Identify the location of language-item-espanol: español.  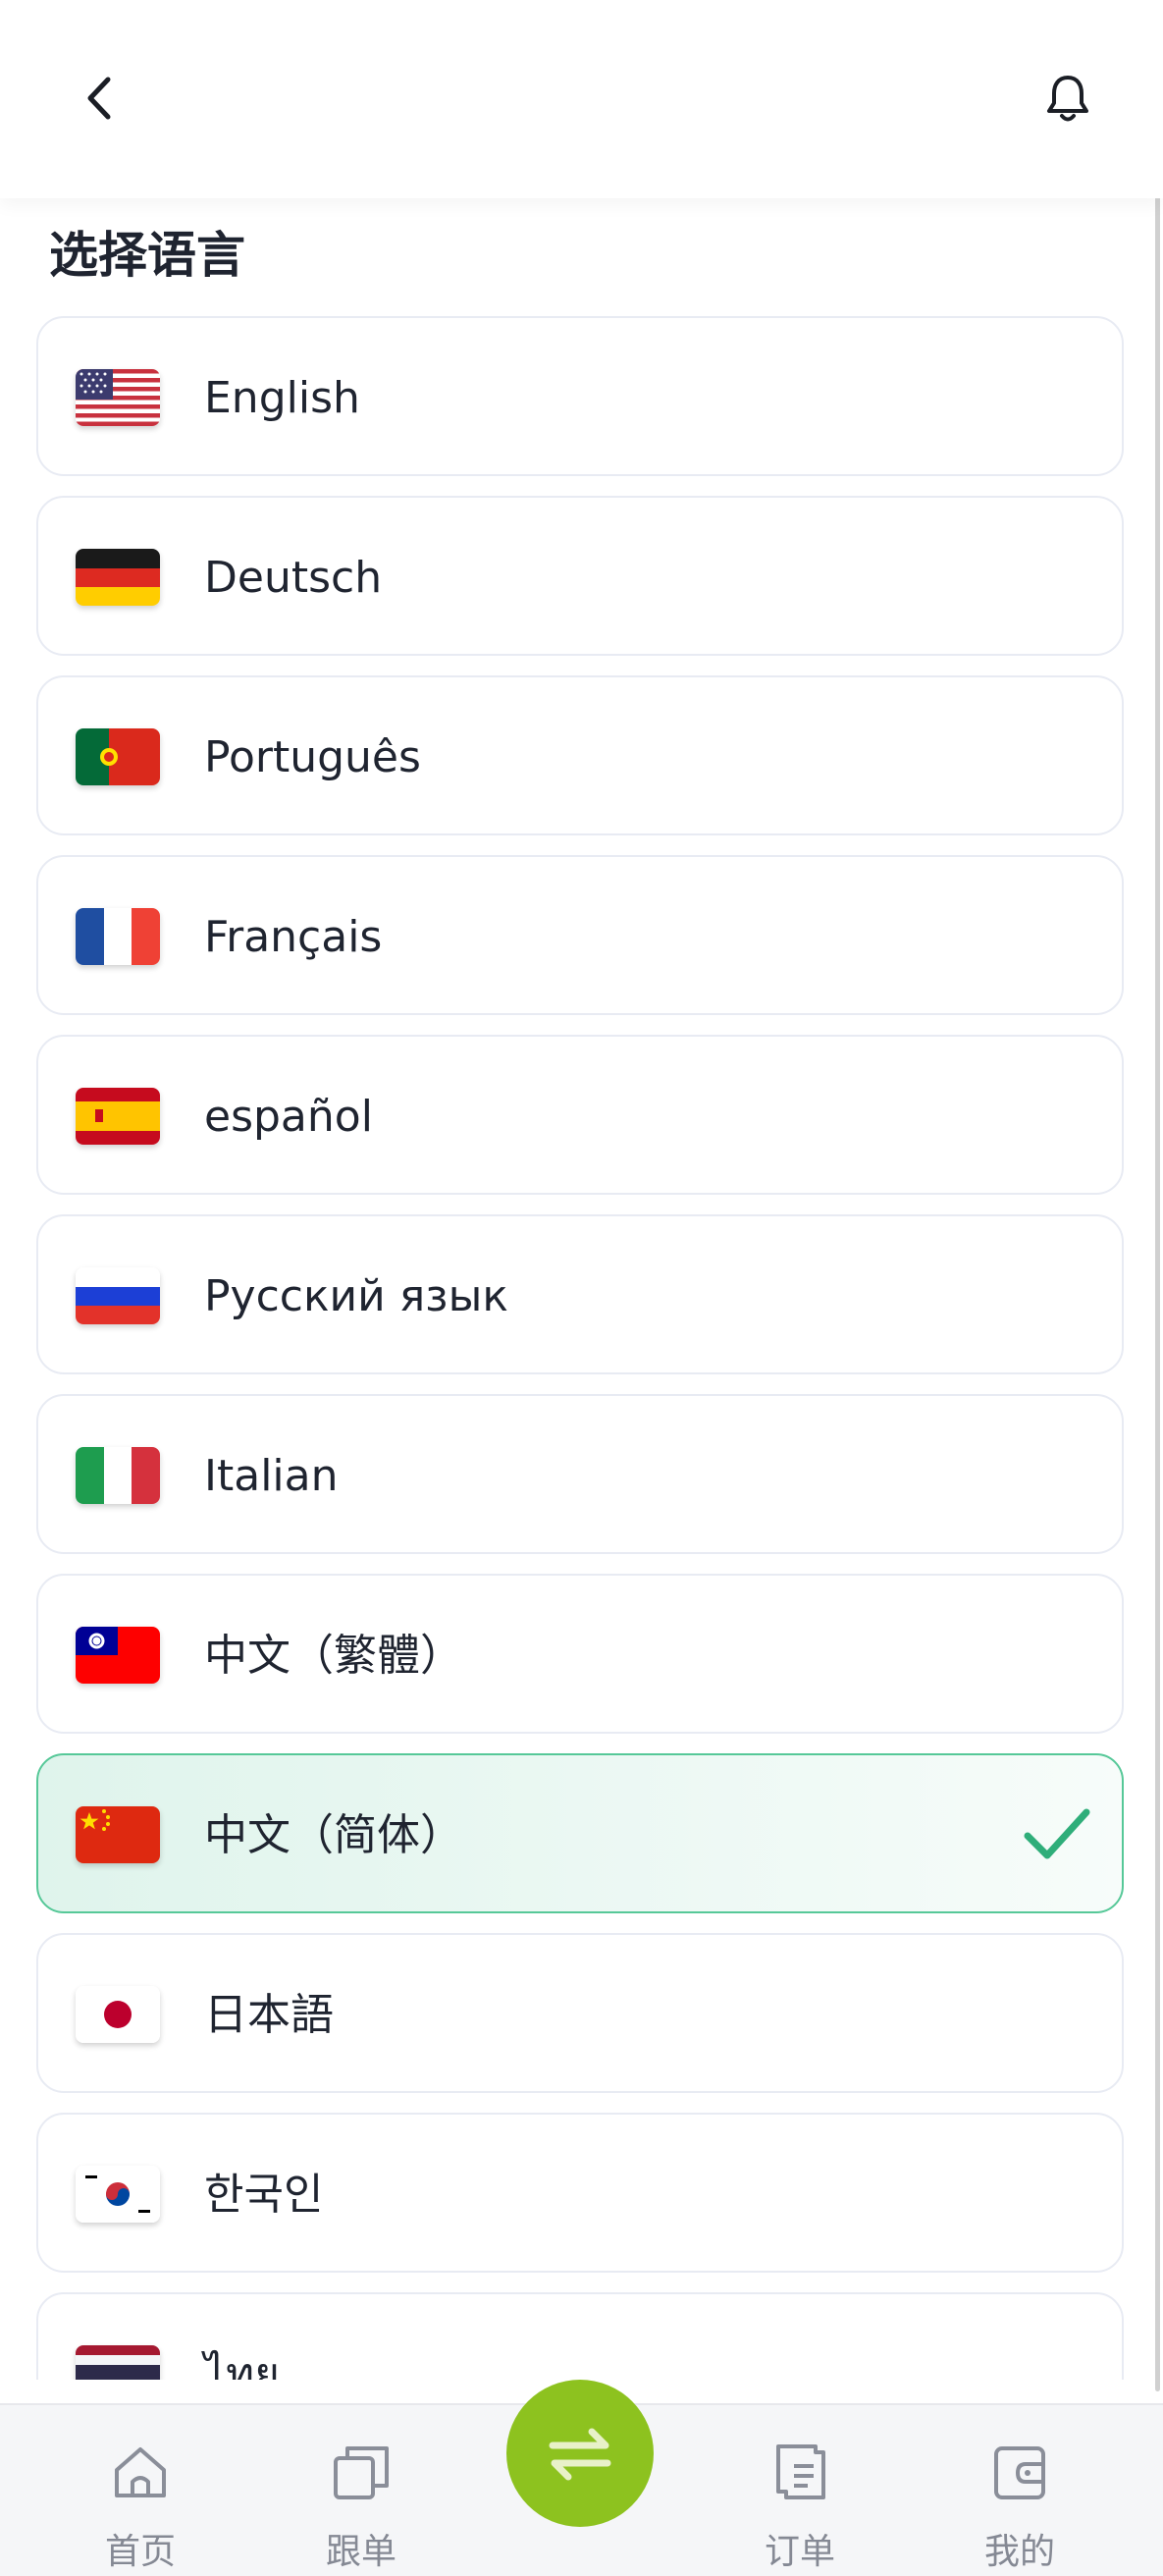
(580, 1115).